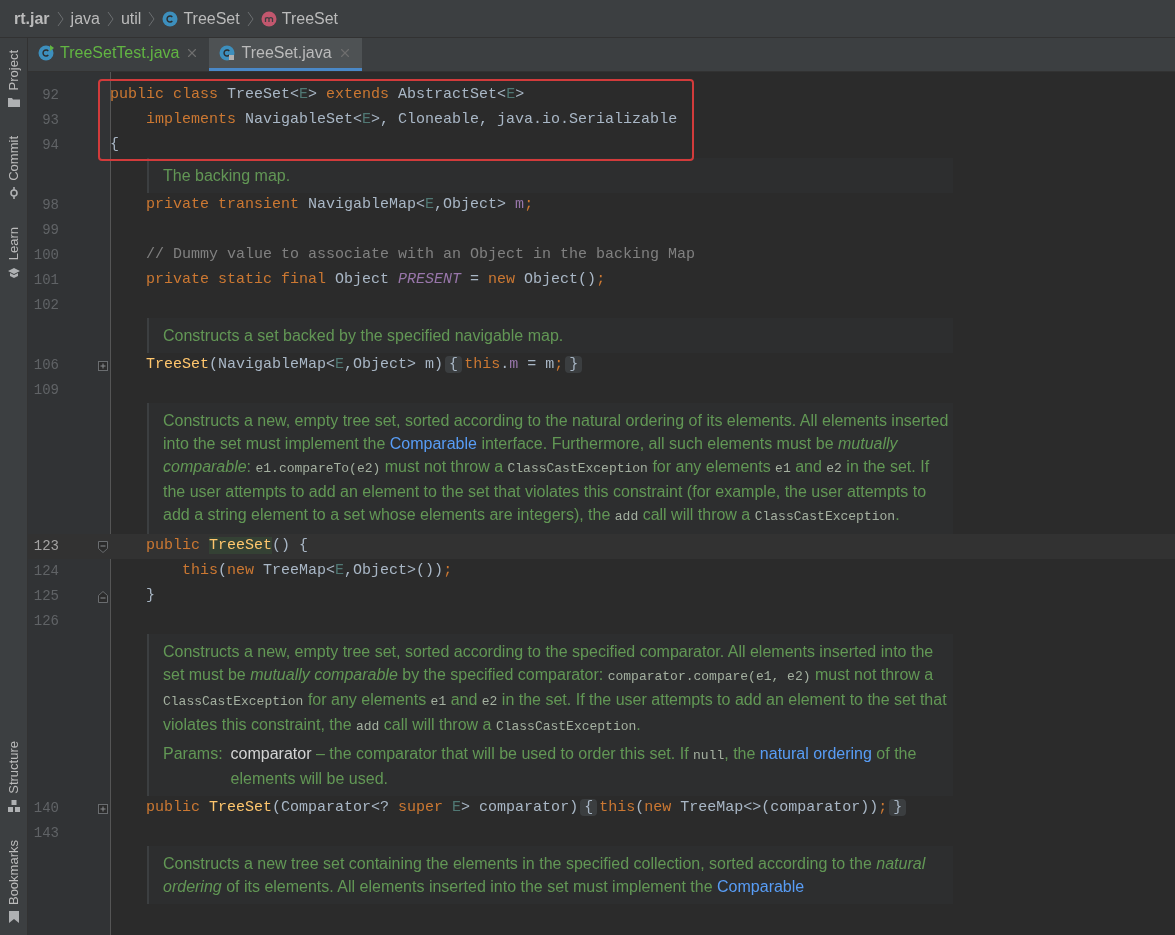 Image resolution: width=1175 pixels, height=935 pixels. I want to click on tool-window-button: Project, so click(13, 79).